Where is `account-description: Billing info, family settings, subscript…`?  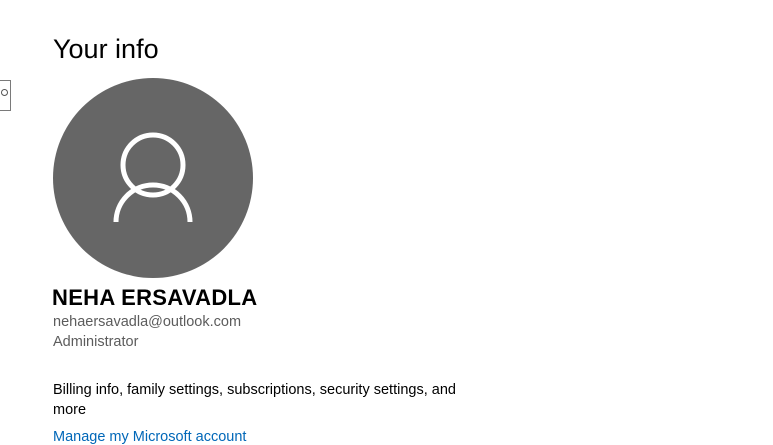 account-description: Billing info, family settings, subscript… is located at coordinates (254, 400).